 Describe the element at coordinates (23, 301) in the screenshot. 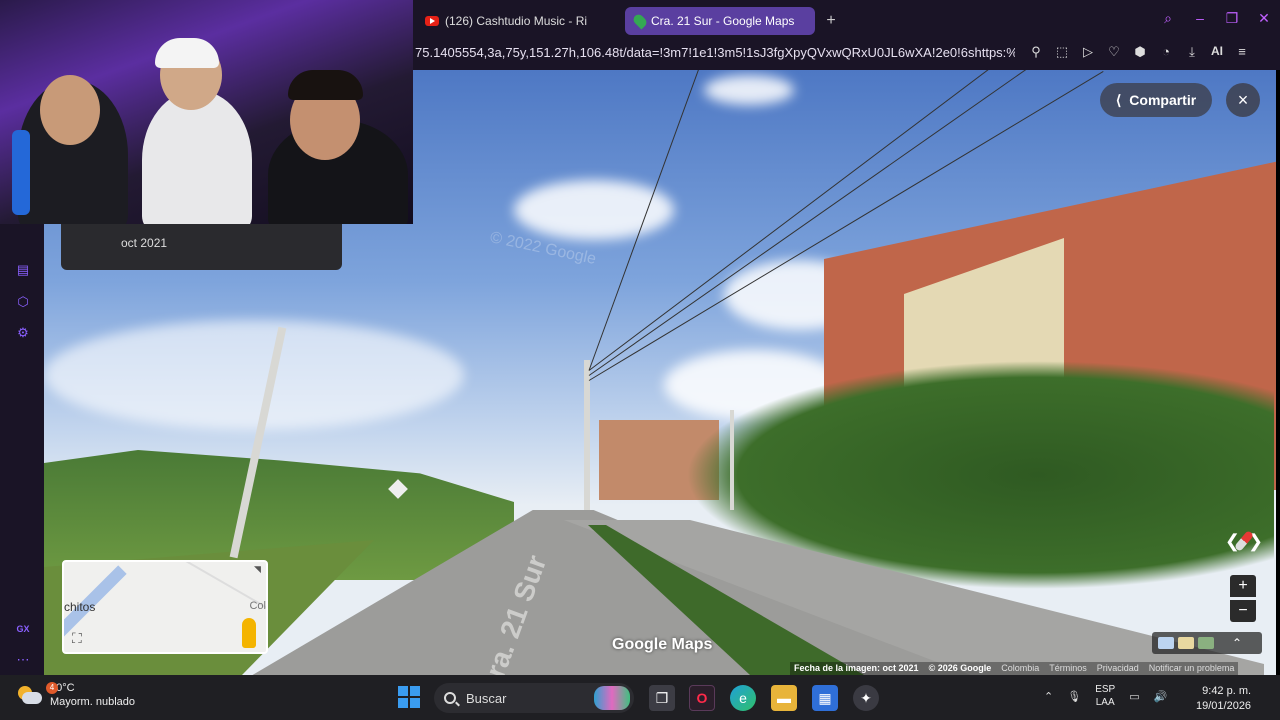

I see `player-icon: ⬡` at that location.